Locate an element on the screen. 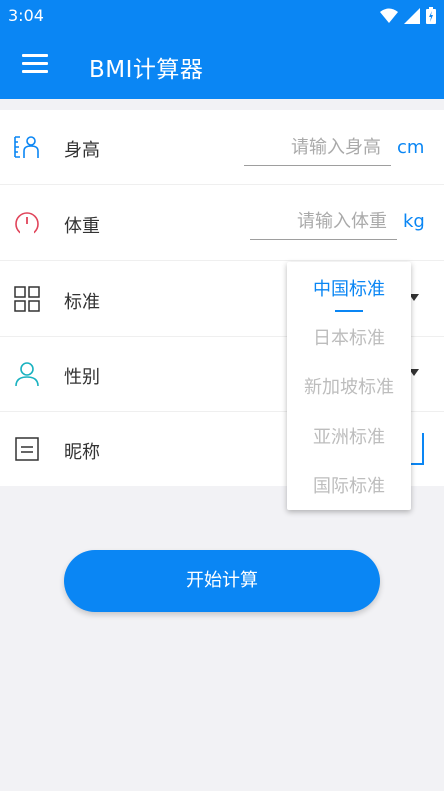 The height and width of the screenshot is (791, 444). dropdown-option-japan: 日本标准 is located at coordinates (349, 337).